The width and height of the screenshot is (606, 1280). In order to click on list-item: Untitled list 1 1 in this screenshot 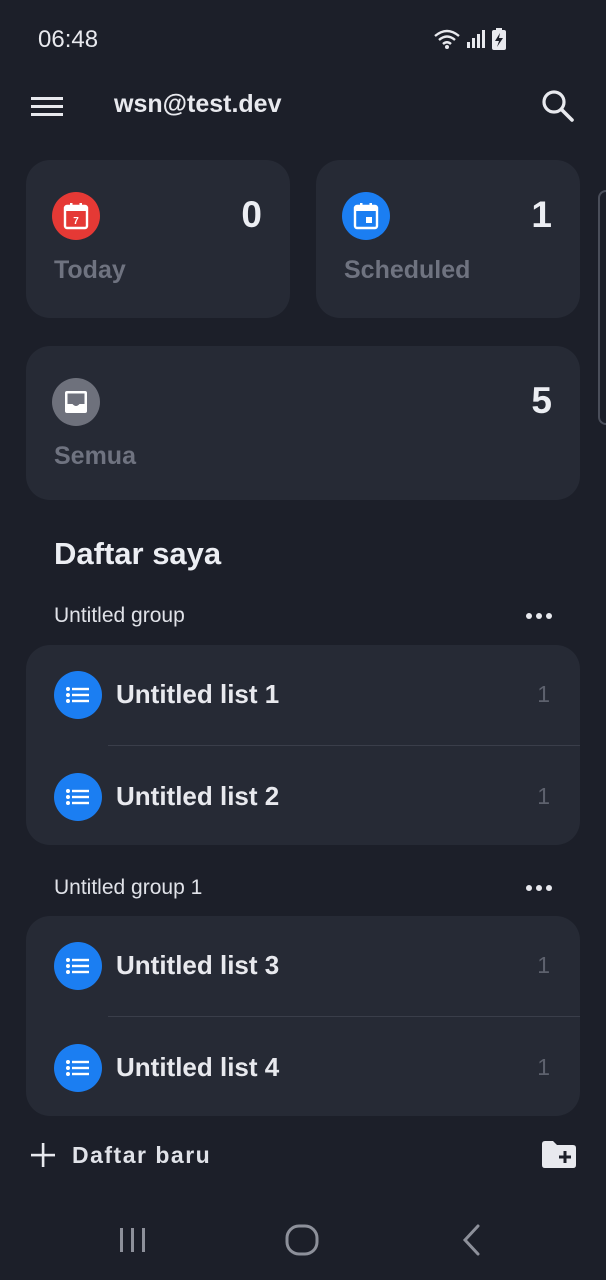, I will do `click(303, 695)`.